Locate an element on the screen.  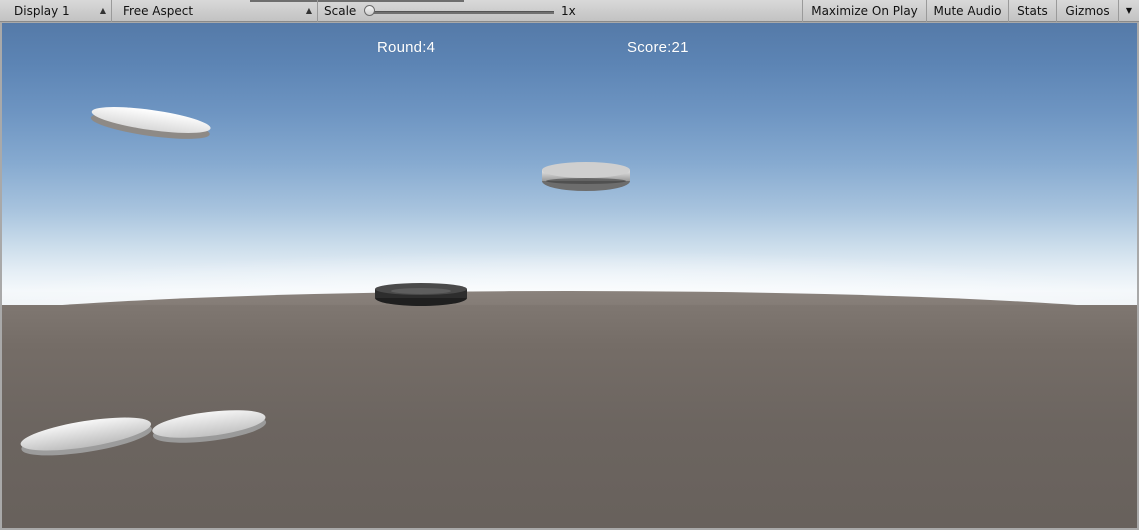
scale-value: 1x is located at coordinates (568, 11).